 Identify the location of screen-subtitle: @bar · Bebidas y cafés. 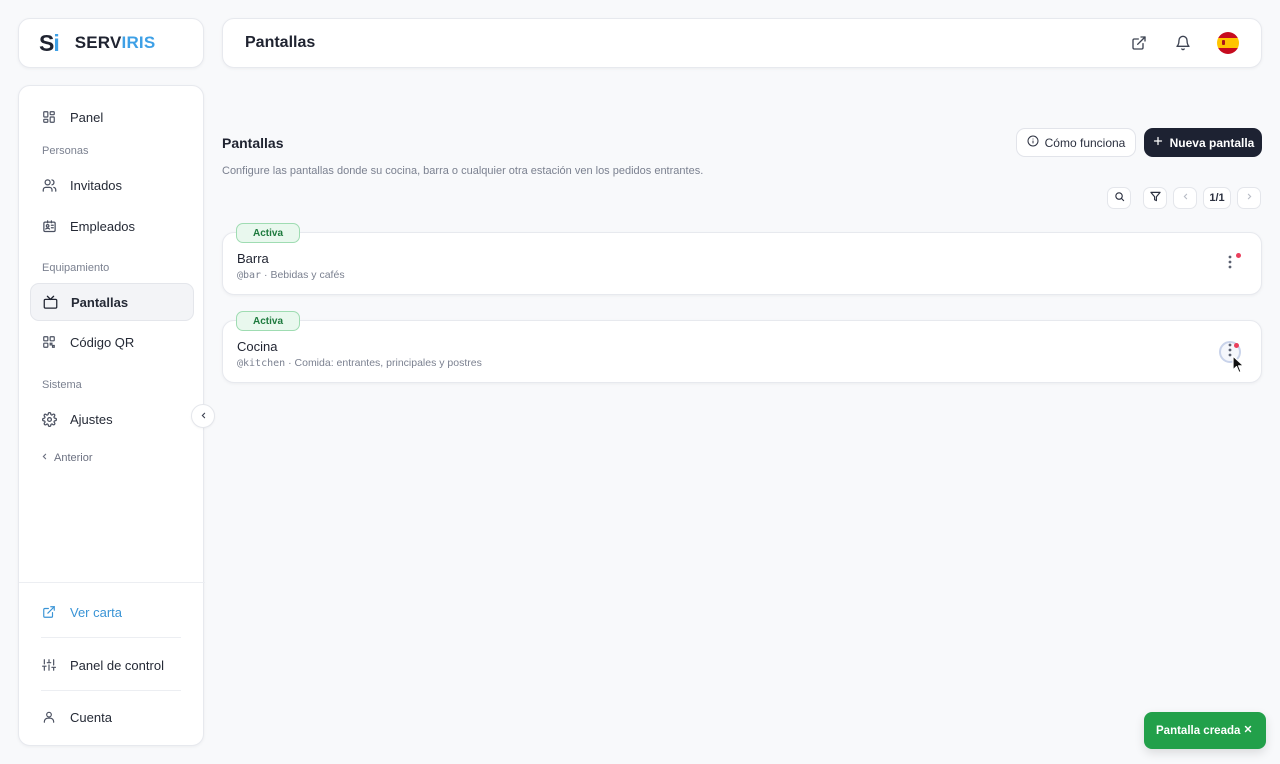
(291, 275).